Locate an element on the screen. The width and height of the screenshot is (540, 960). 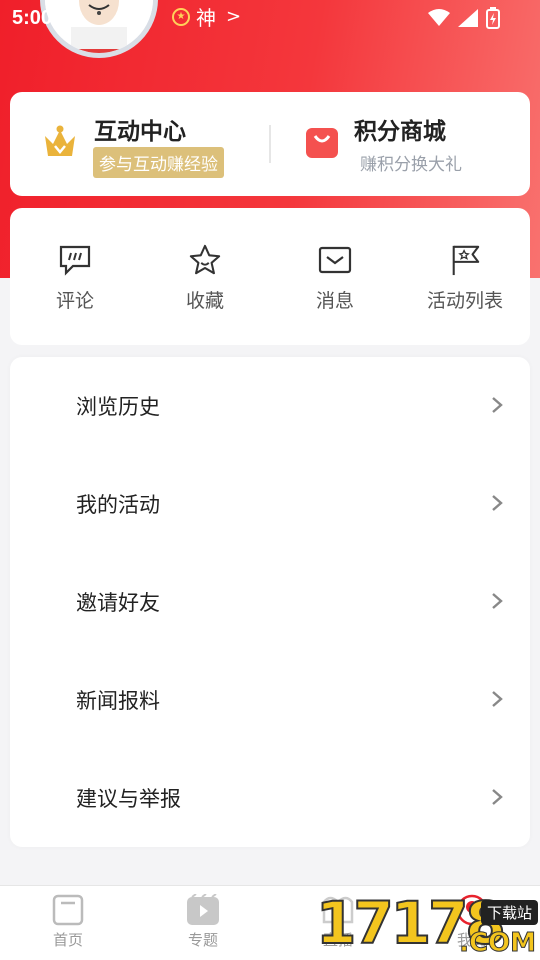
points-mall-subtitle: 赚积分换大礼 is located at coordinates (411, 165).